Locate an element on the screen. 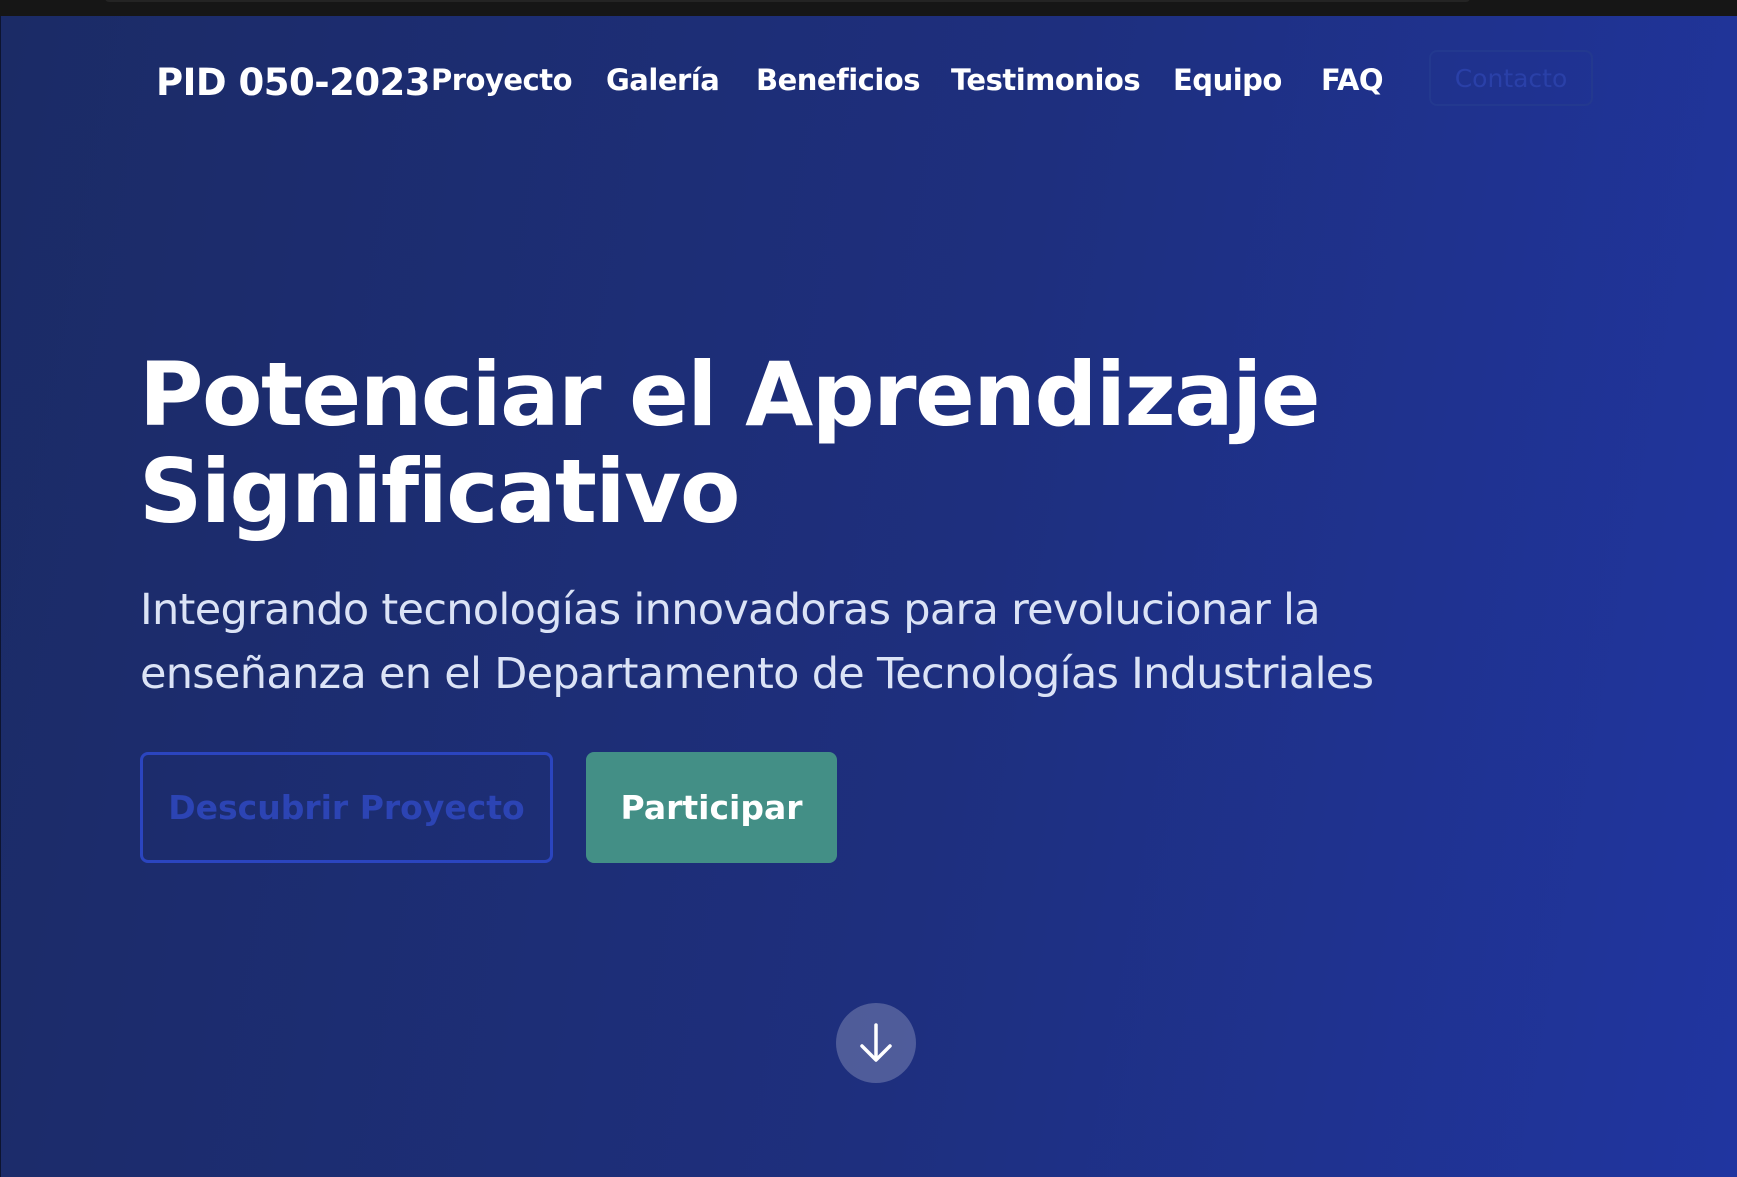 Image resolution: width=1737 pixels, height=1177 pixels. discover-project-button: Descubrir Proyecto is located at coordinates (346, 807).